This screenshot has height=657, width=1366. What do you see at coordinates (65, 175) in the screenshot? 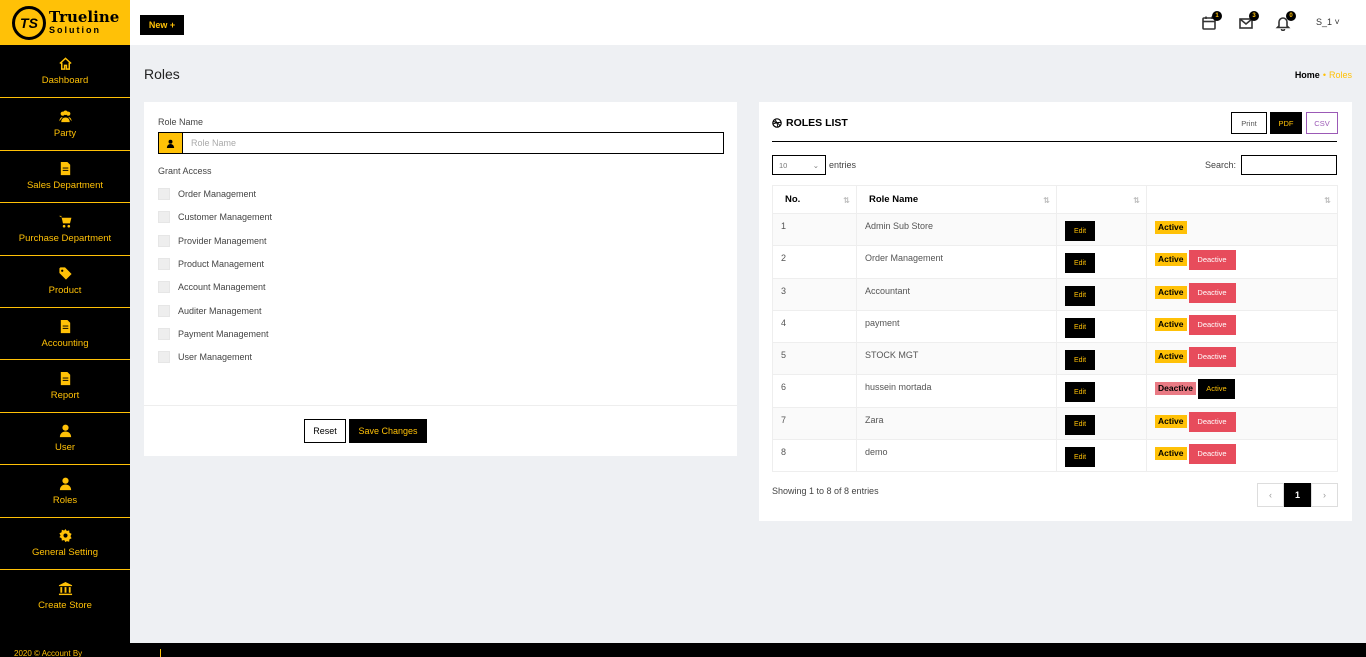
I see `sidebar-item-sales-department: Sales Department` at bounding box center [65, 175].